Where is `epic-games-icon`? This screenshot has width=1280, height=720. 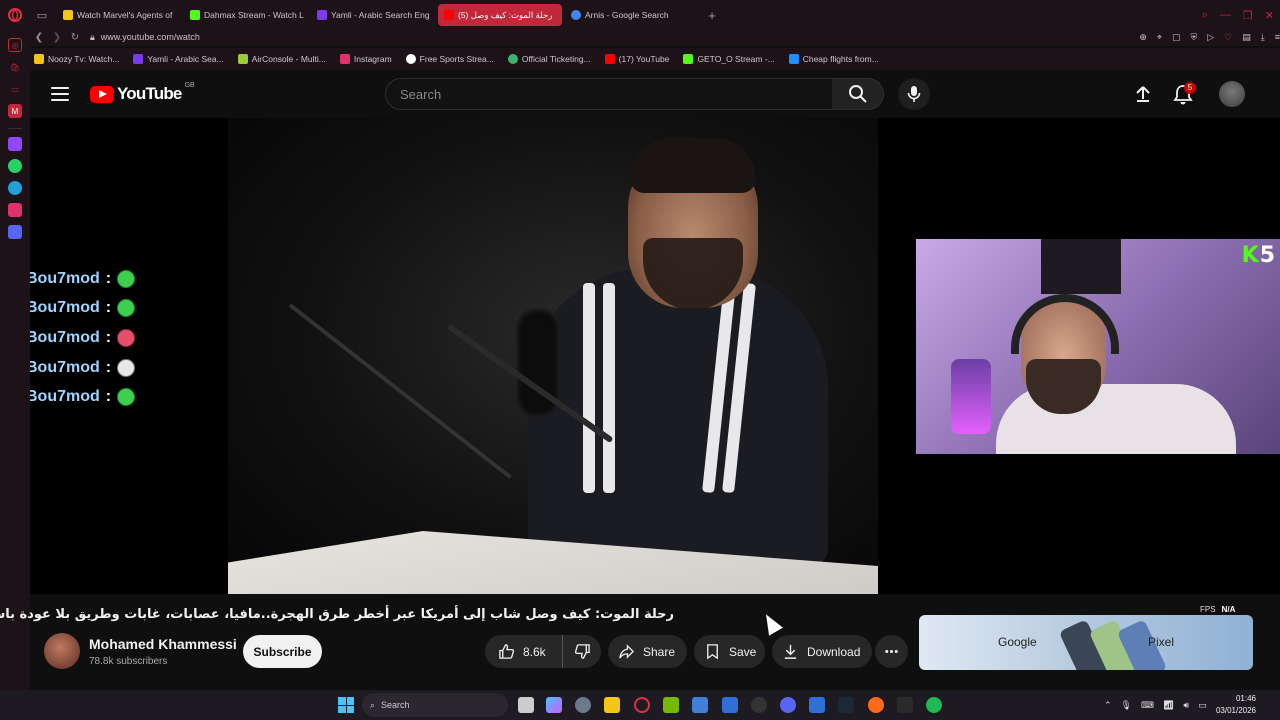 epic-games-icon is located at coordinates (905, 705).